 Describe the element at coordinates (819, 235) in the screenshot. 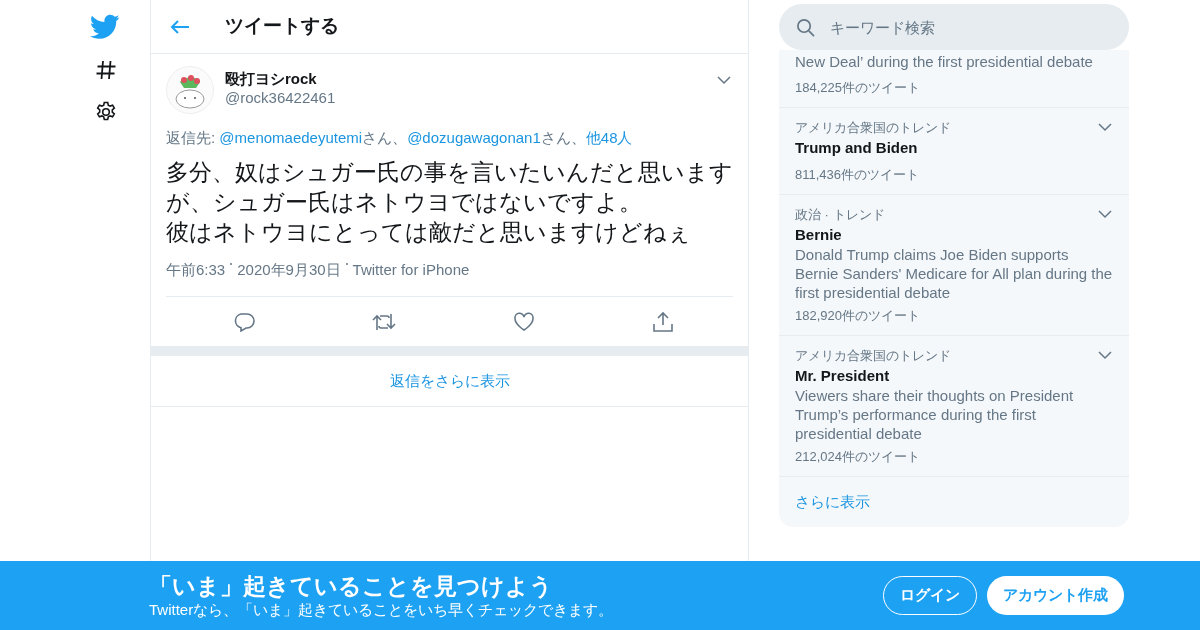

I see `trend-title: Bernie` at that location.